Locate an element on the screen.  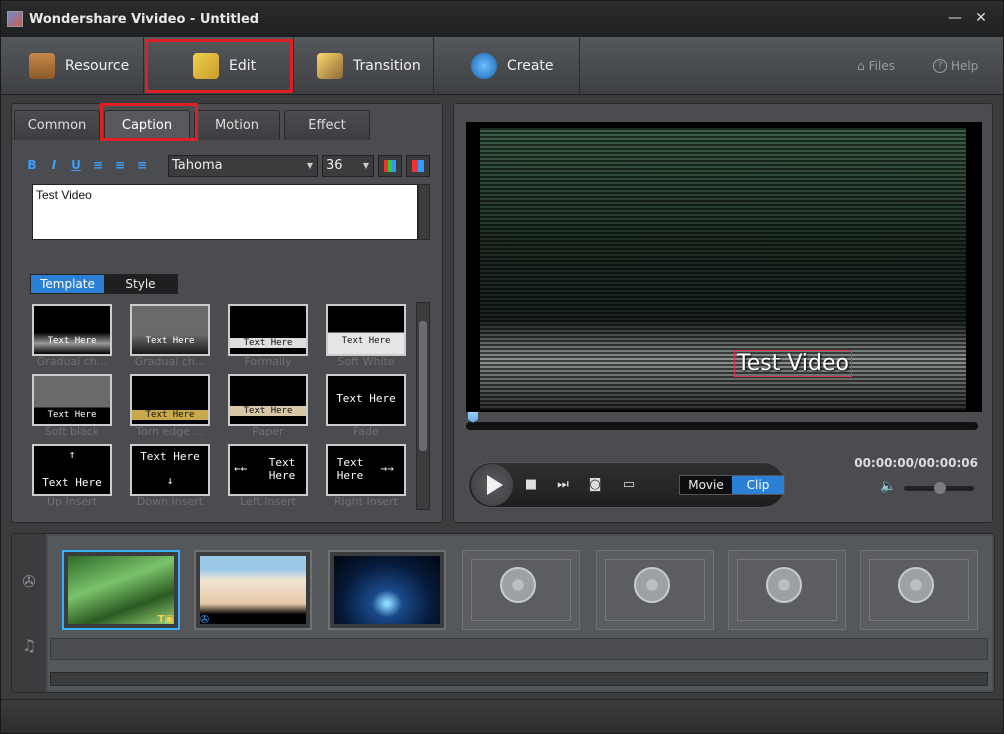
template-label: Paper is located at coordinates (268, 431).